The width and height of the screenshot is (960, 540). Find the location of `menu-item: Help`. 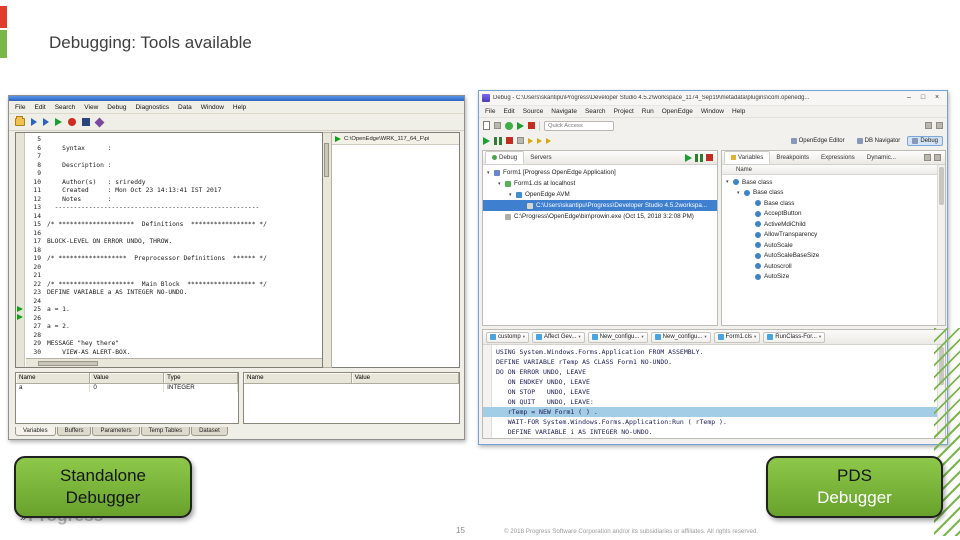

menu-item: Help is located at coordinates (738, 111).